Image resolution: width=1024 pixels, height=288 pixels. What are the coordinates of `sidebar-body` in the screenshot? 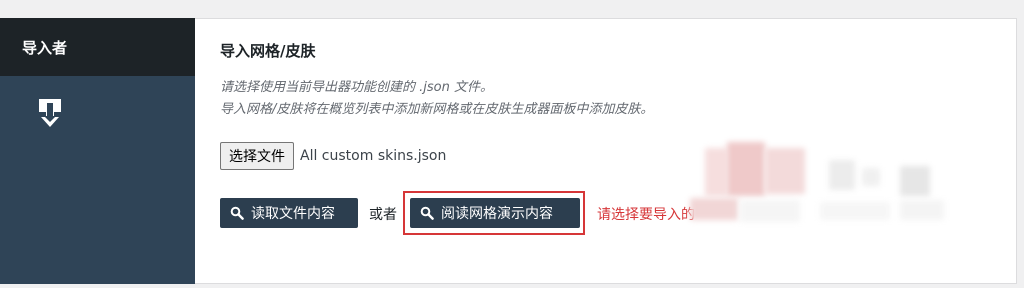 It's located at (97, 180).